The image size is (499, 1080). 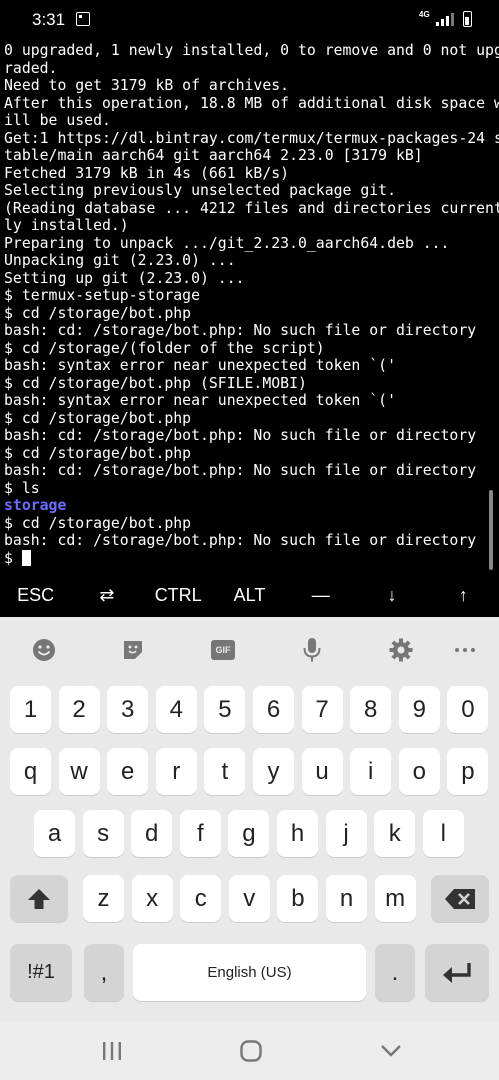 What do you see at coordinates (178, 595) in the screenshot?
I see `ctrl-key: CTRL` at bounding box center [178, 595].